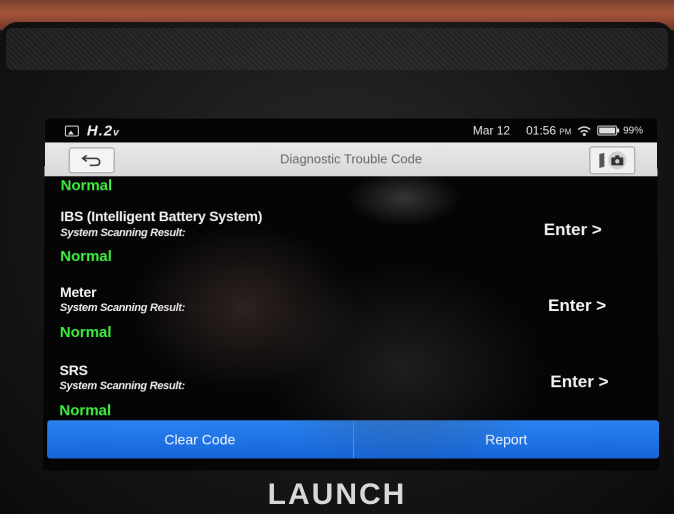 This screenshot has height=514, width=674. I want to click on device-grip-texture, so click(337, 49).